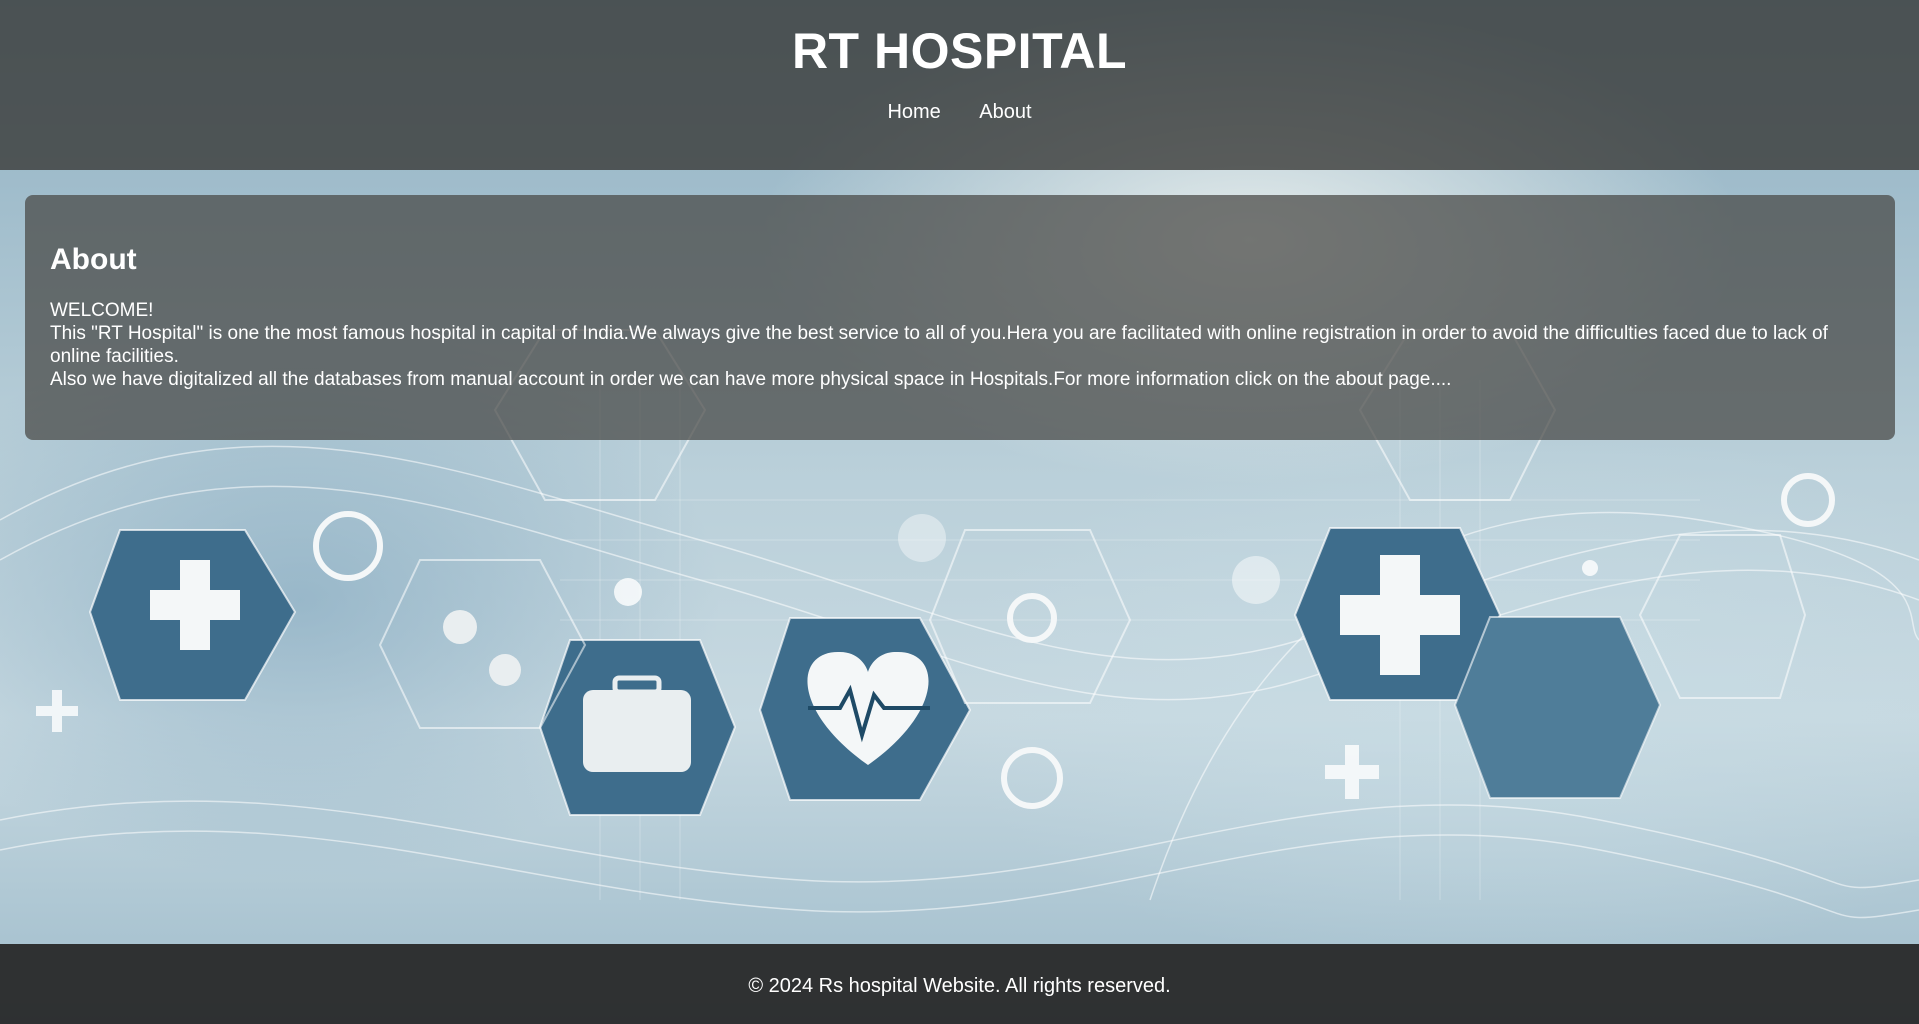  What do you see at coordinates (959, 112) in the screenshot?
I see `main-nav: Home About` at bounding box center [959, 112].